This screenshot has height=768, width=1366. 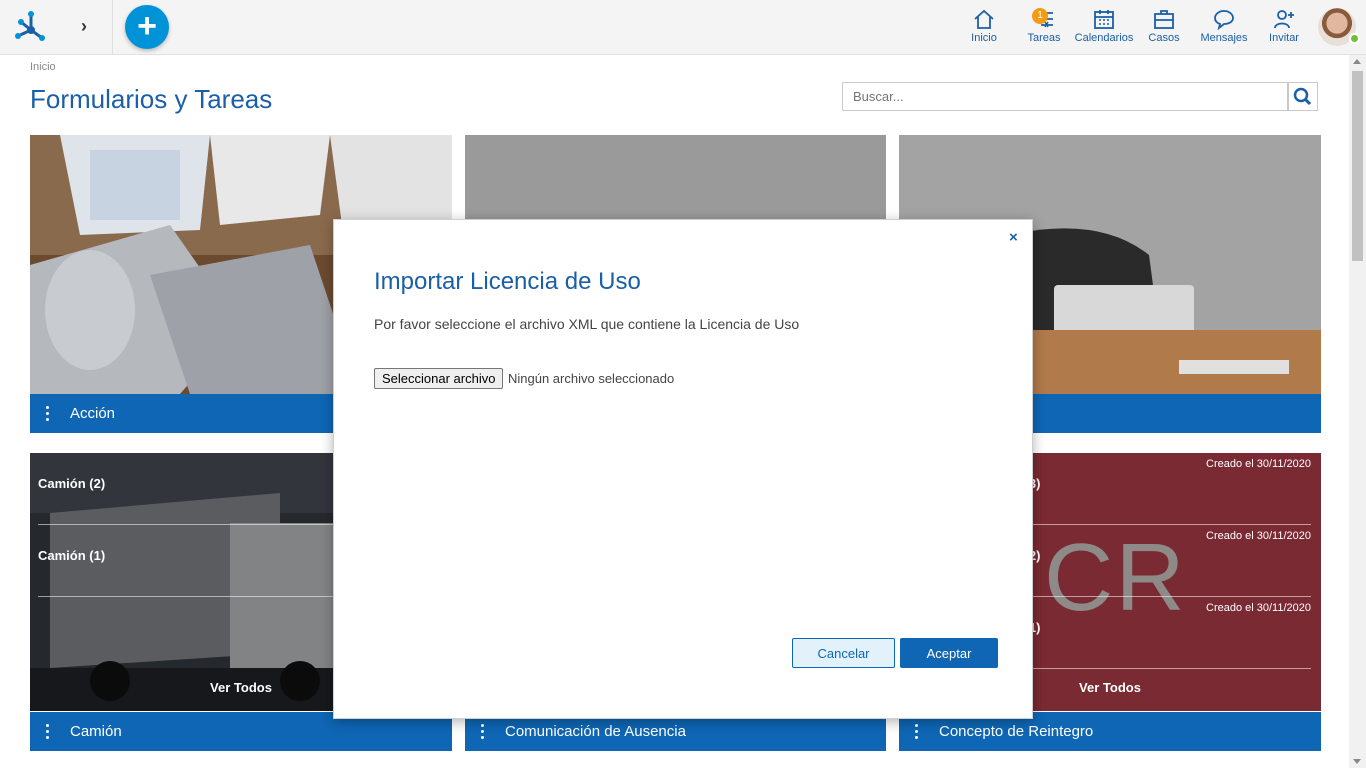 What do you see at coordinates (439, 378) in the screenshot?
I see `select-file-button: Seleccionar archivo` at bounding box center [439, 378].